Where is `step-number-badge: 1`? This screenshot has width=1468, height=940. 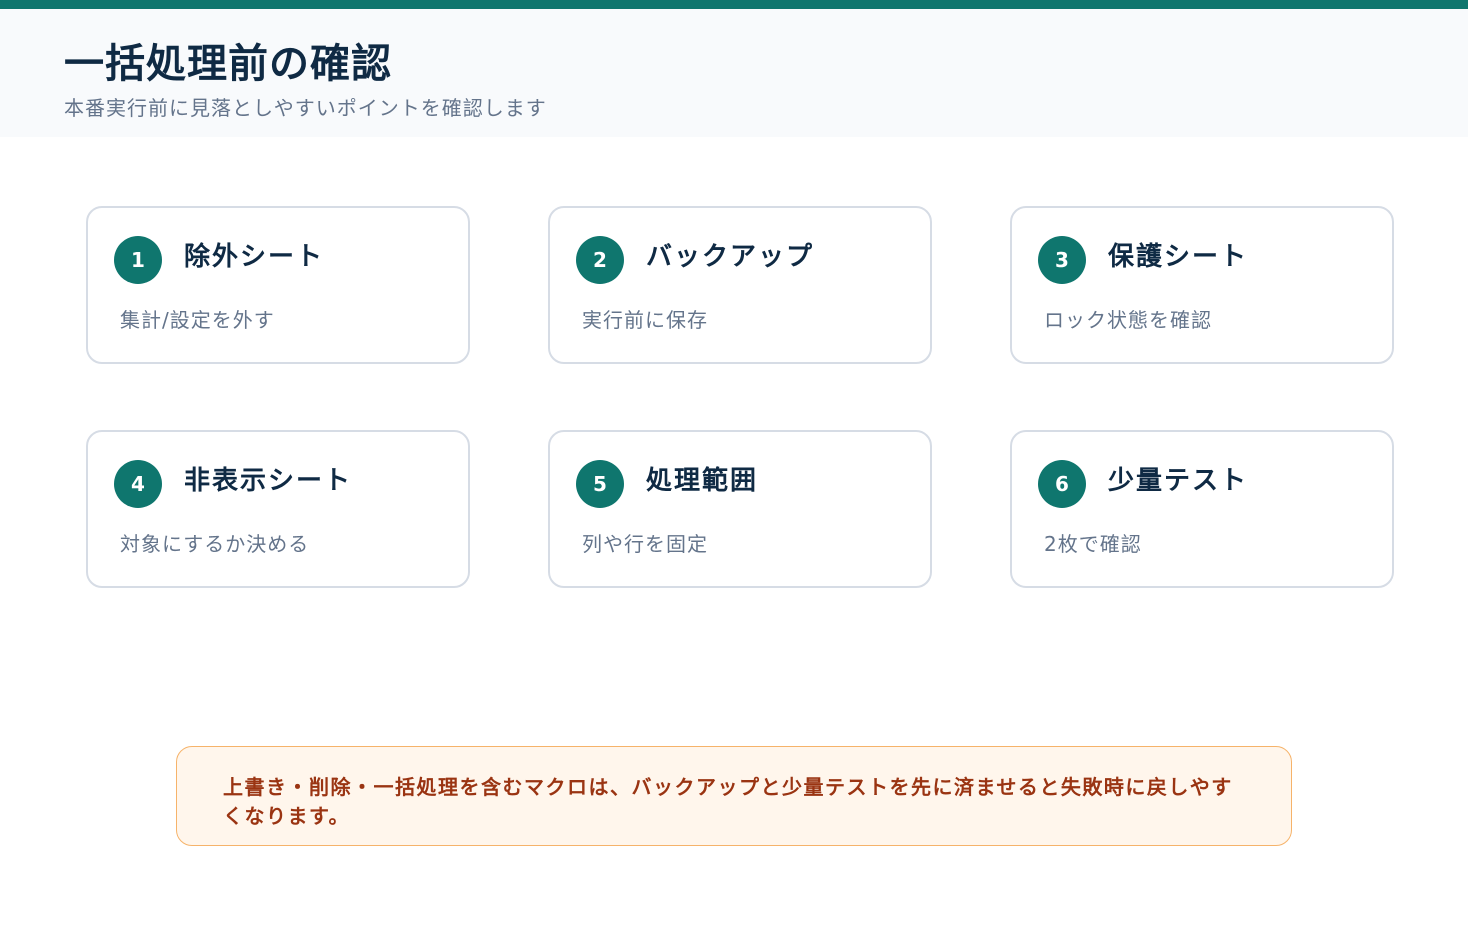 step-number-badge: 1 is located at coordinates (138, 260).